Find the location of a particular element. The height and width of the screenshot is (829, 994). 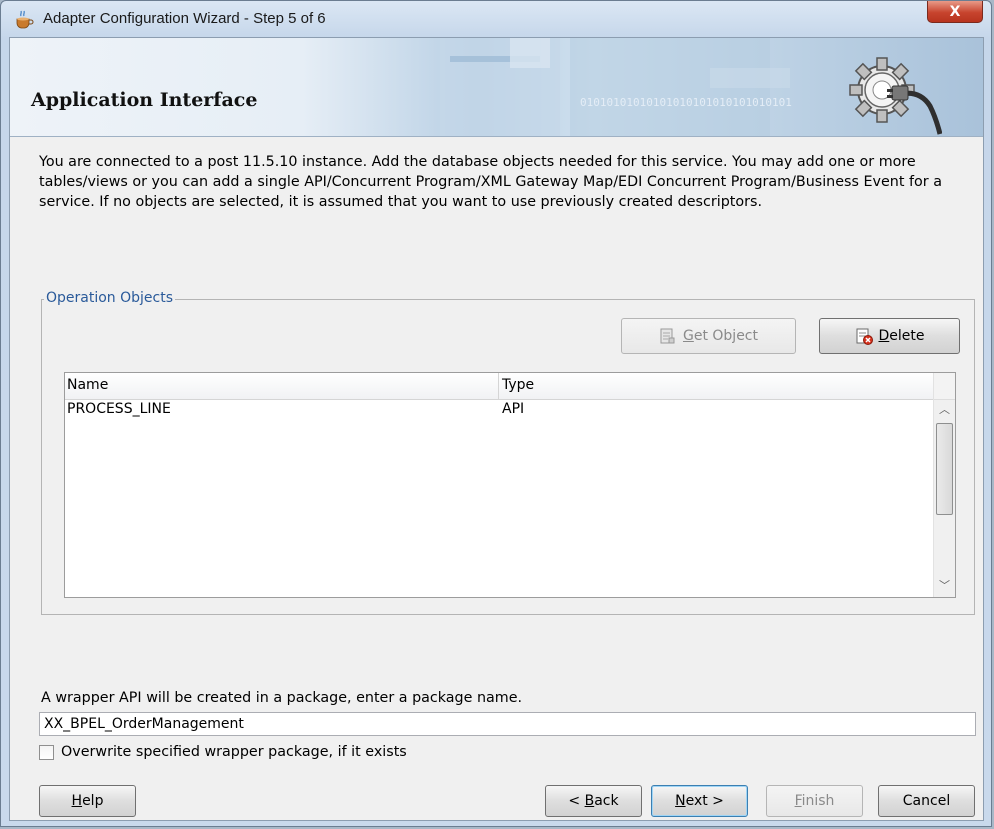

gear-plug-icon is located at coordinates (895, 96).